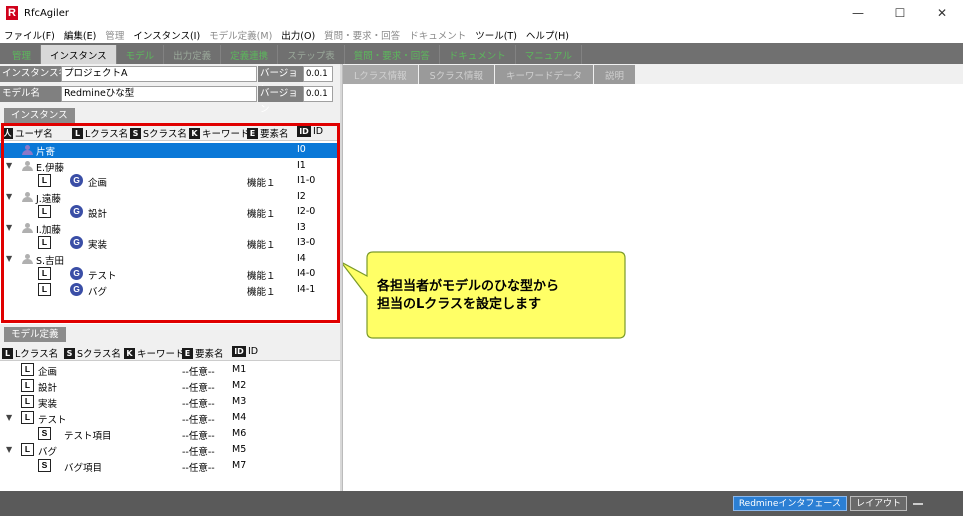 The width and height of the screenshot is (963, 516). I want to click on col-user-header: 人ユーザ名, so click(27, 133).